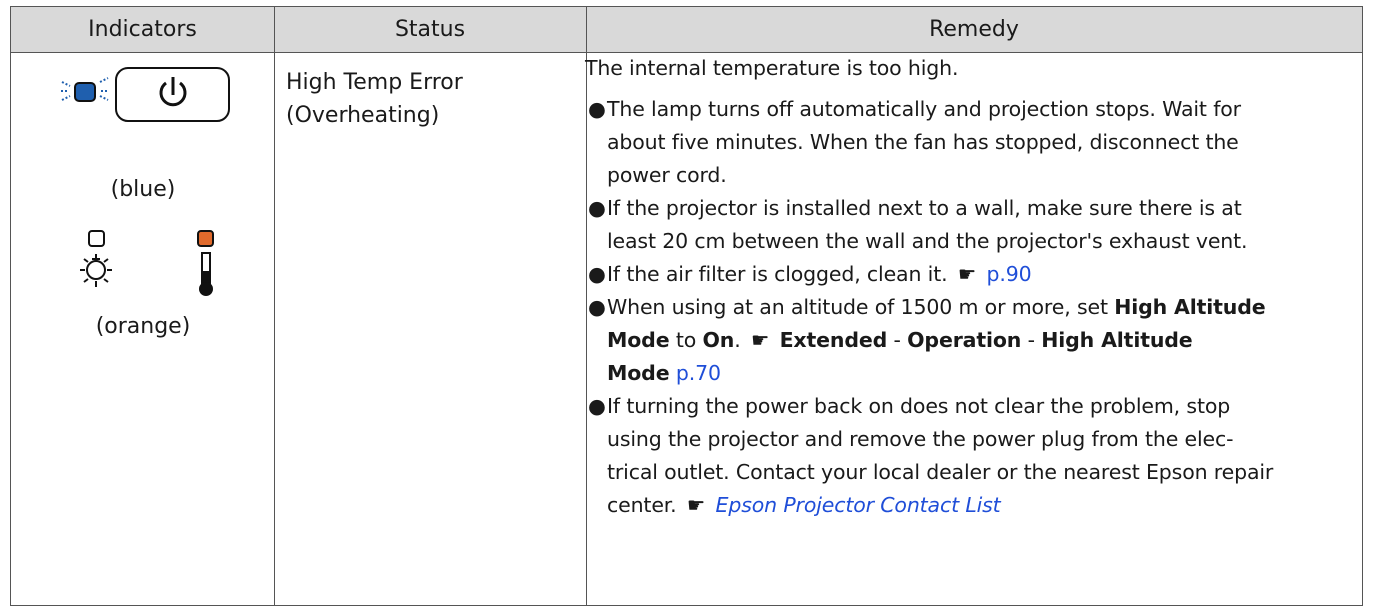 Image resolution: width=1376 pixels, height=612 pixels. Describe the element at coordinates (274, 306) in the screenshot. I see `column-divider` at that location.